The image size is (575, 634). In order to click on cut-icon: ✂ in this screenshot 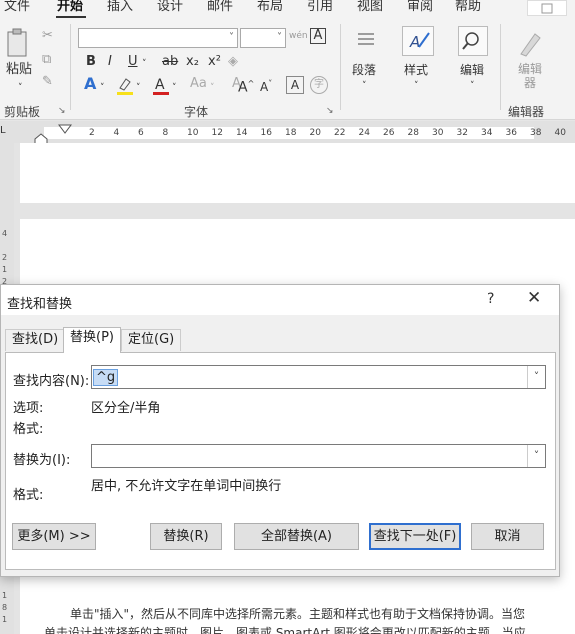, I will do `click(47, 36)`.